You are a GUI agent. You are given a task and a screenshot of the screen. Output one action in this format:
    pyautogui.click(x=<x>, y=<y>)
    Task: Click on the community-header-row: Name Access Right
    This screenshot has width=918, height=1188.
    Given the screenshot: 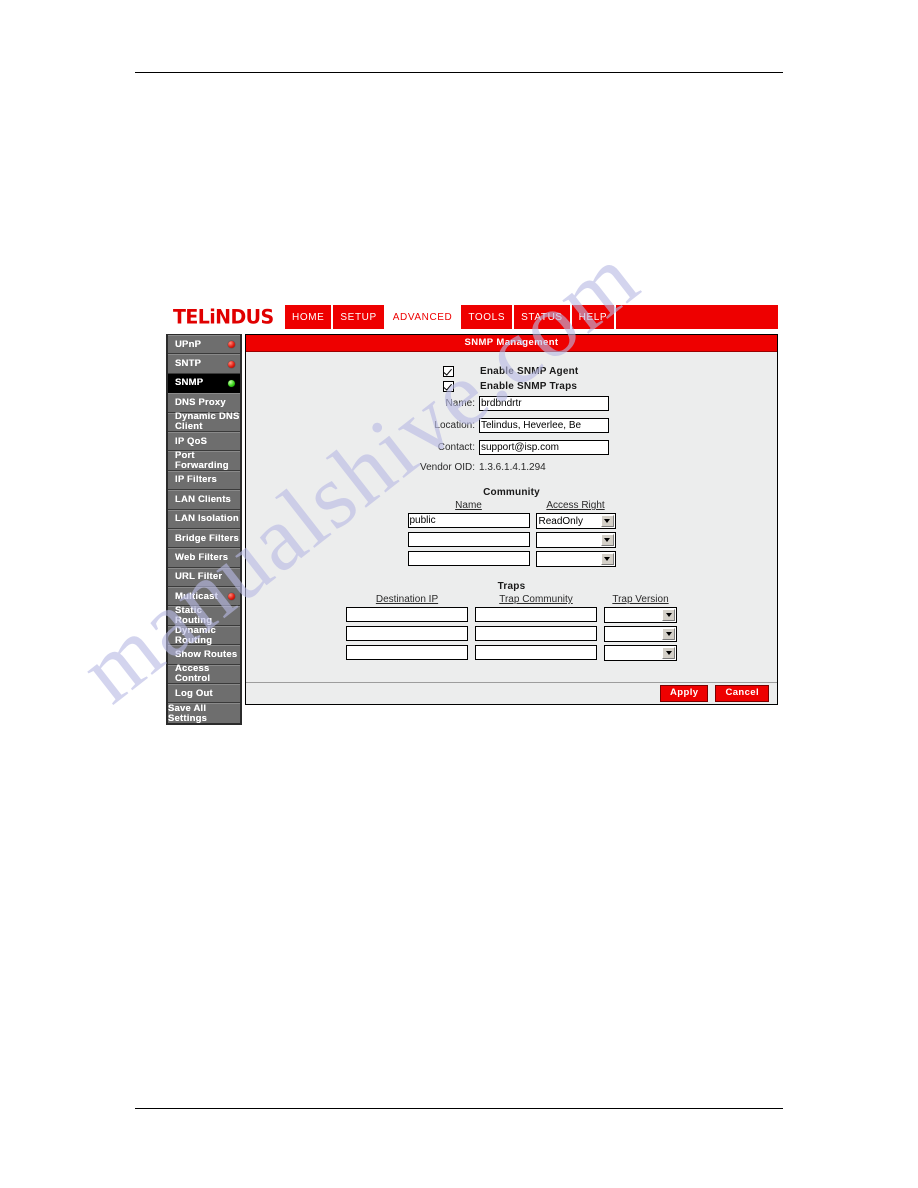 What is the action you would take?
    pyautogui.click(x=511, y=506)
    